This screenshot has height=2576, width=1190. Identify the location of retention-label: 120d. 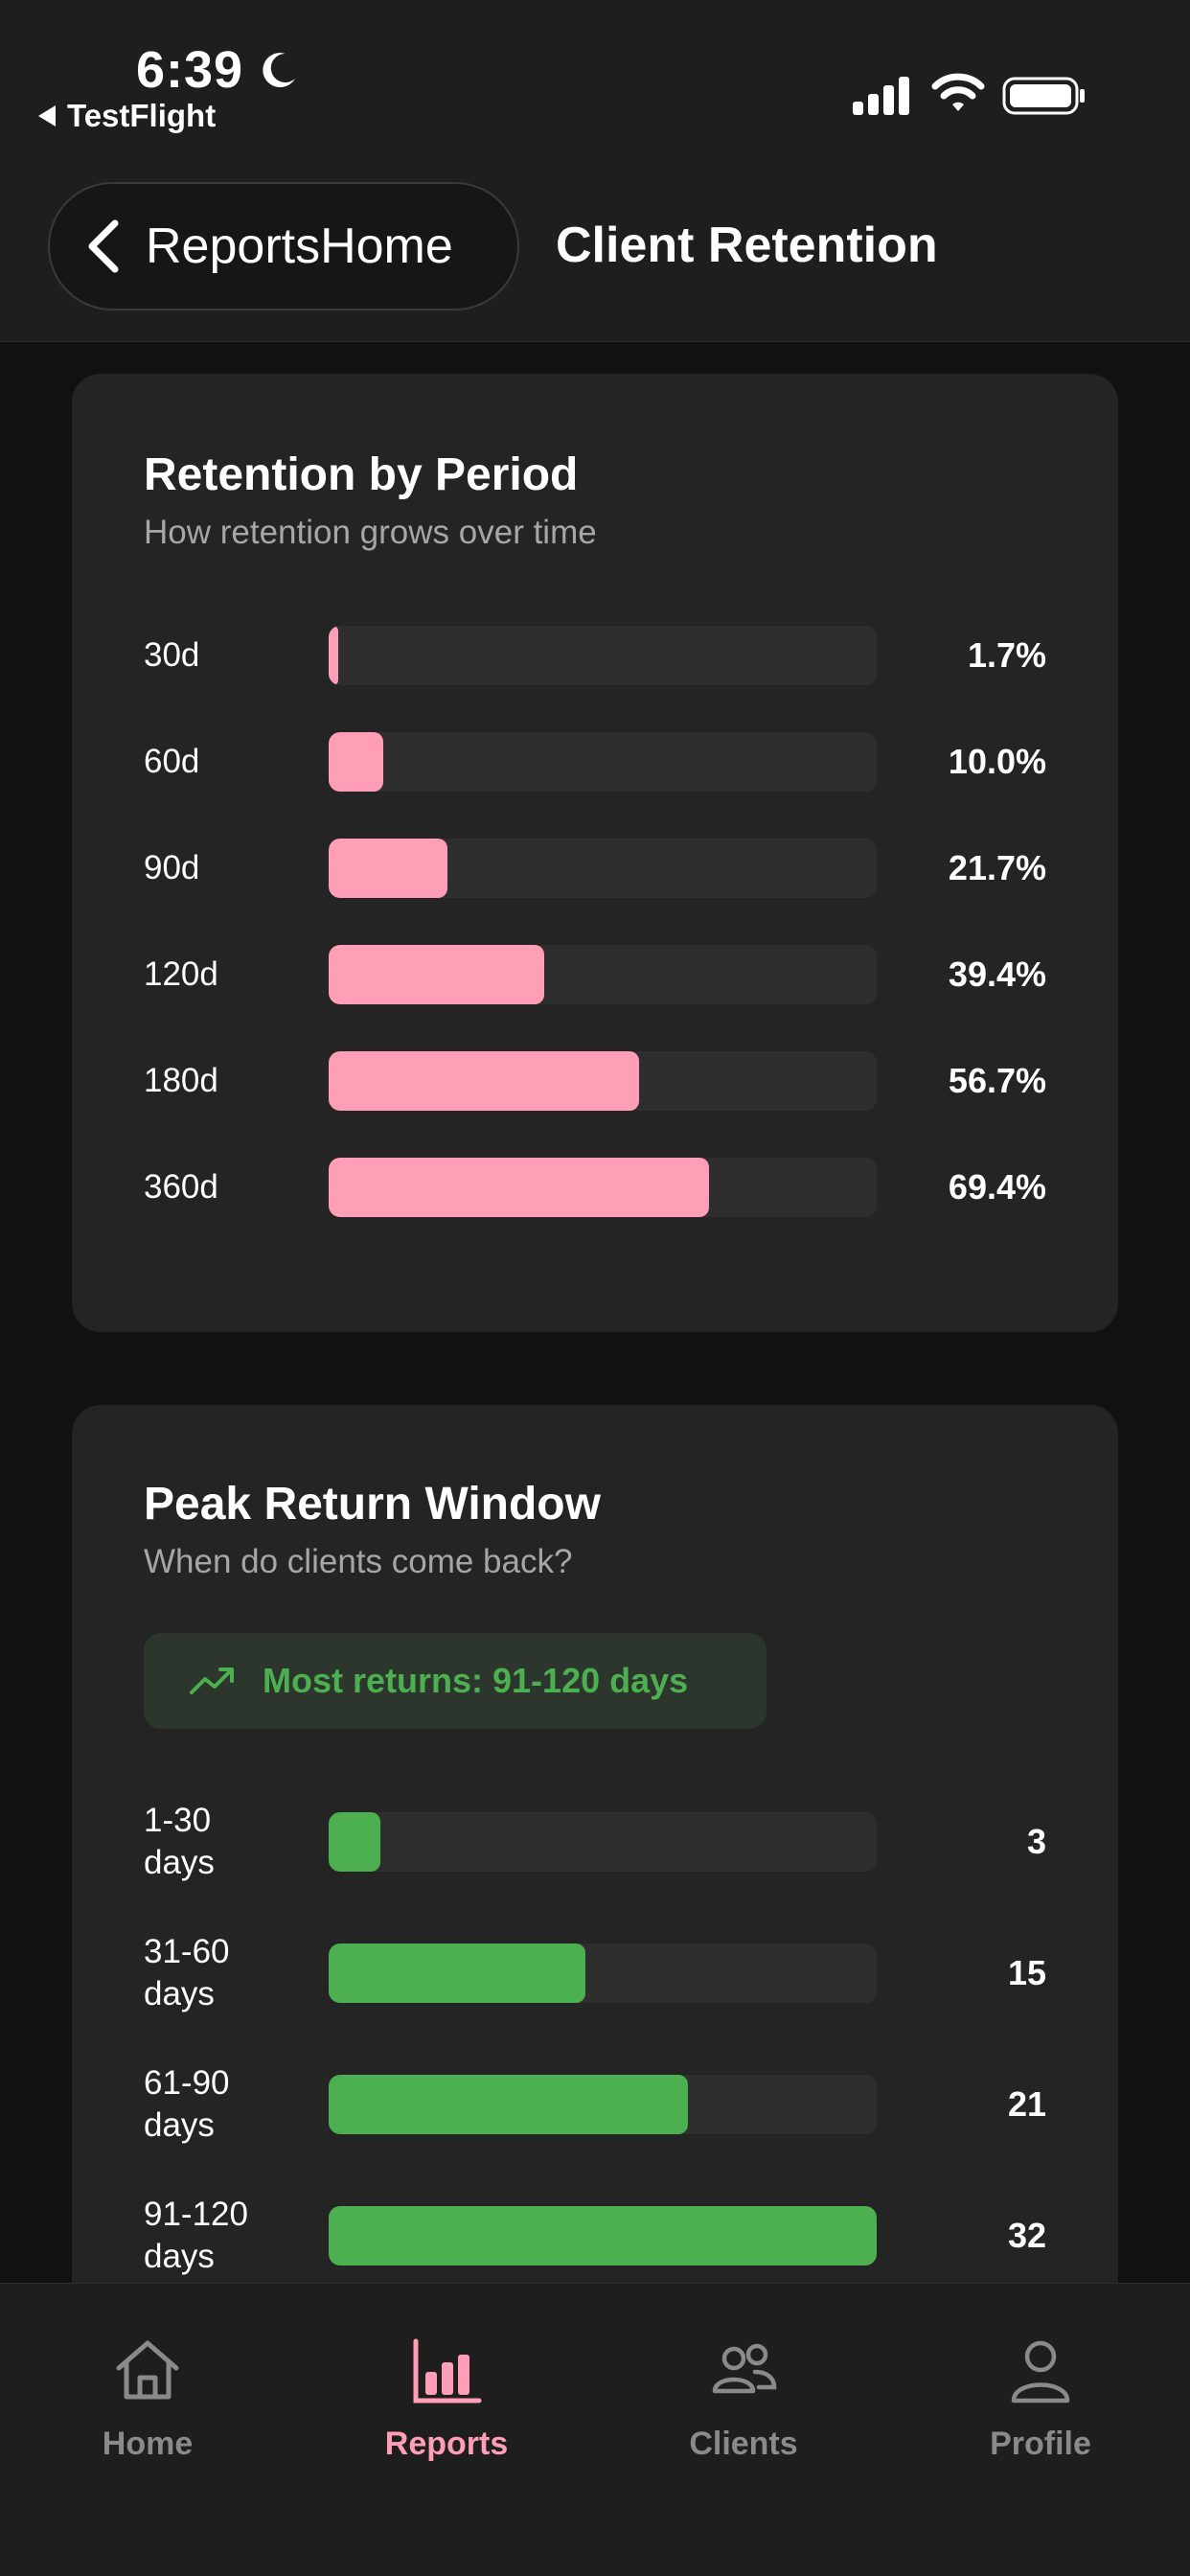
(181, 974).